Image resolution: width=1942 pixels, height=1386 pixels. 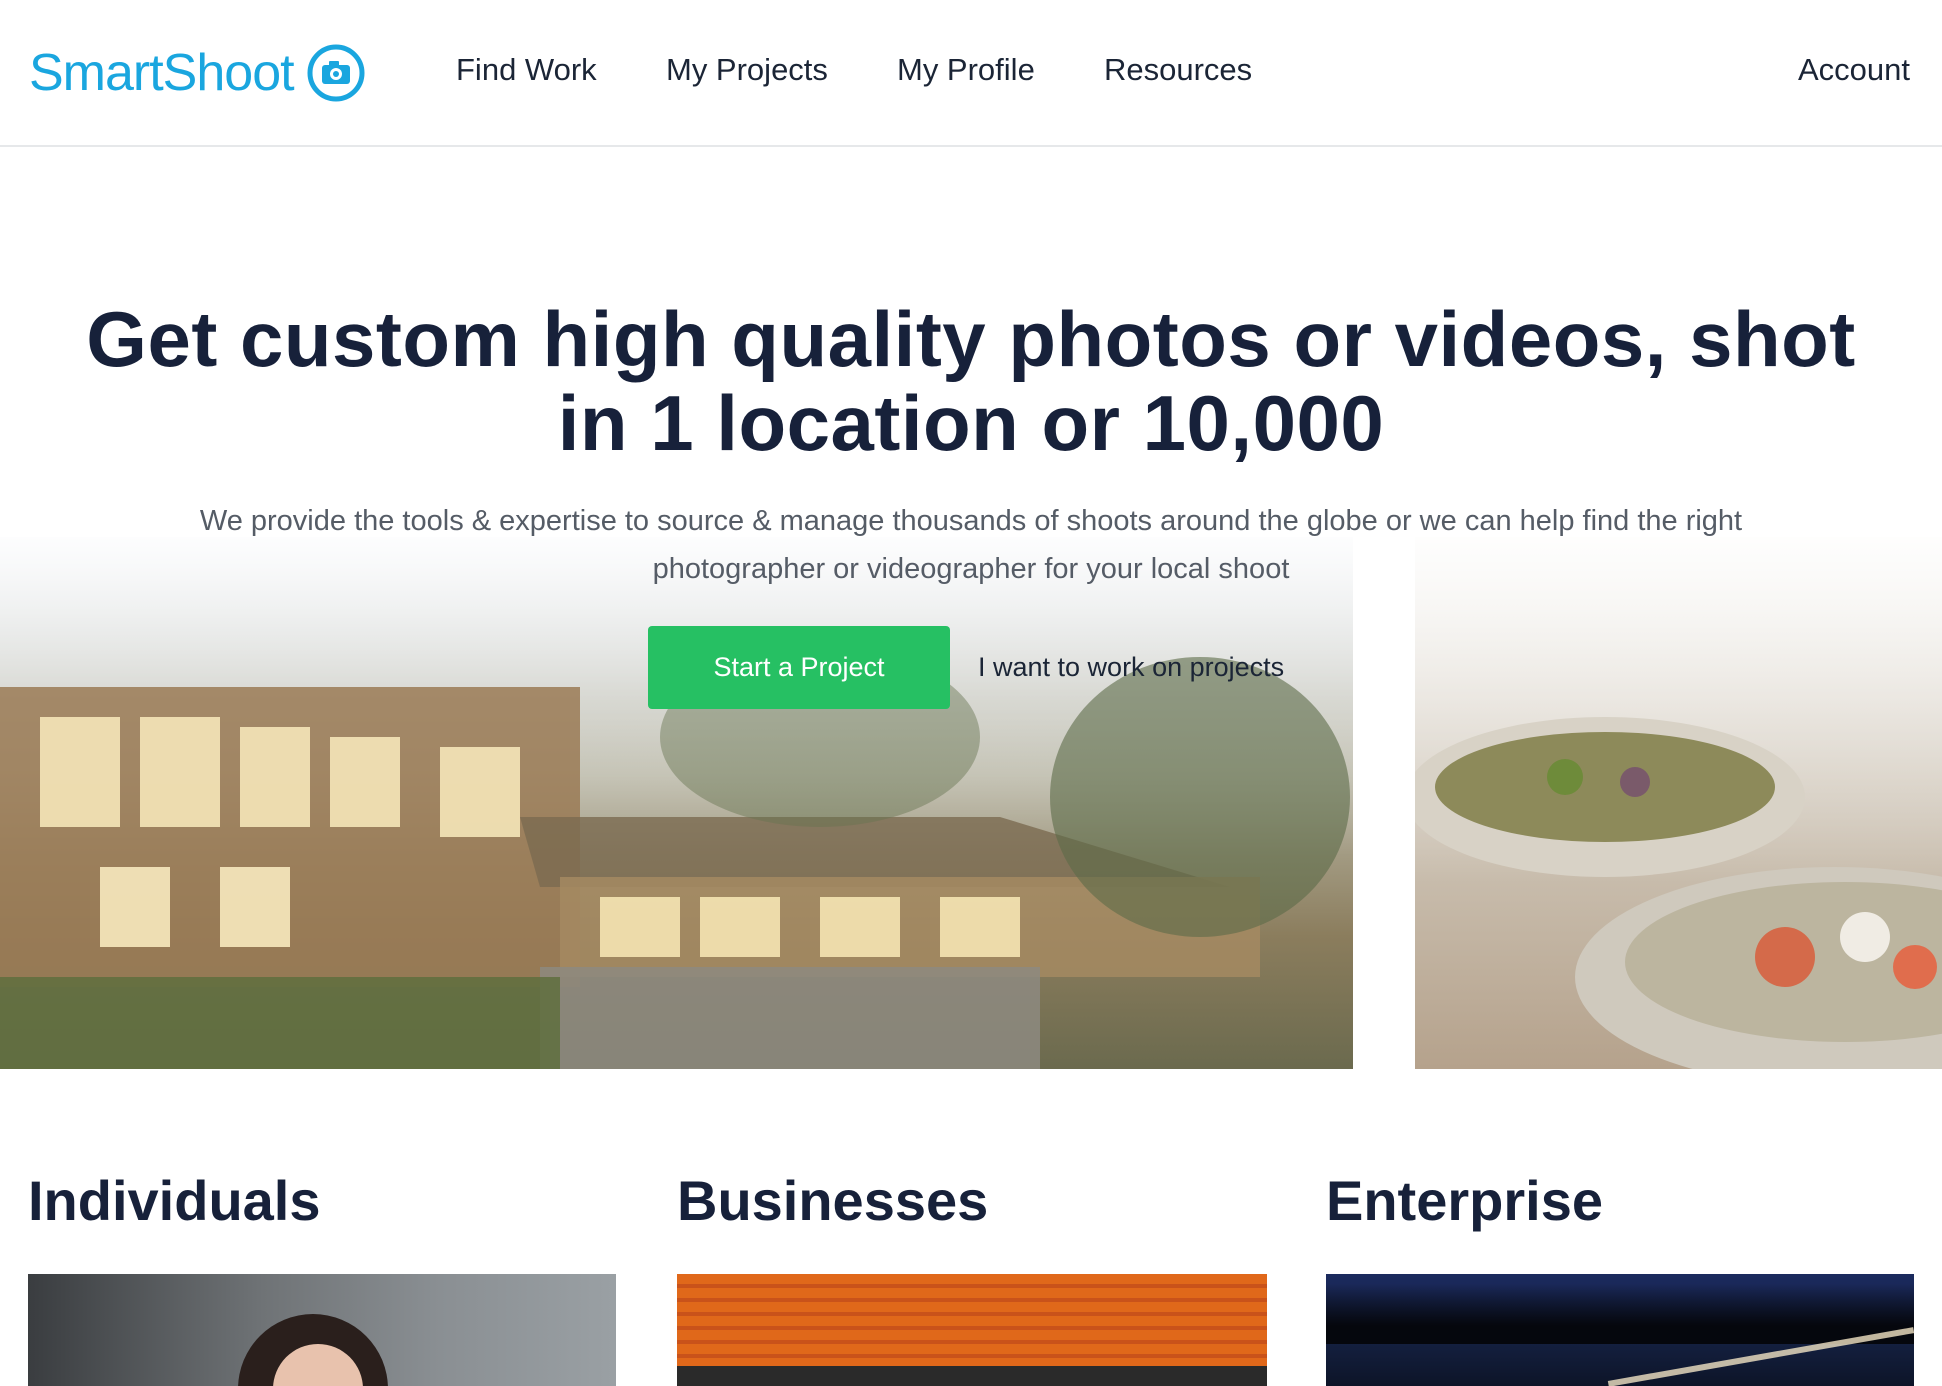 What do you see at coordinates (966, 70) in the screenshot?
I see `nav-my-profile: My Profile` at bounding box center [966, 70].